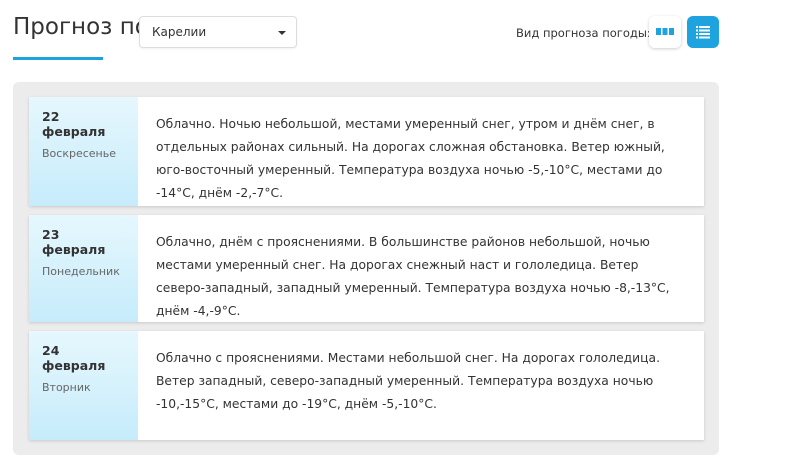 This screenshot has height=459, width=787. I want to click on date-column: 23 февраля Понедельник, so click(83, 268).